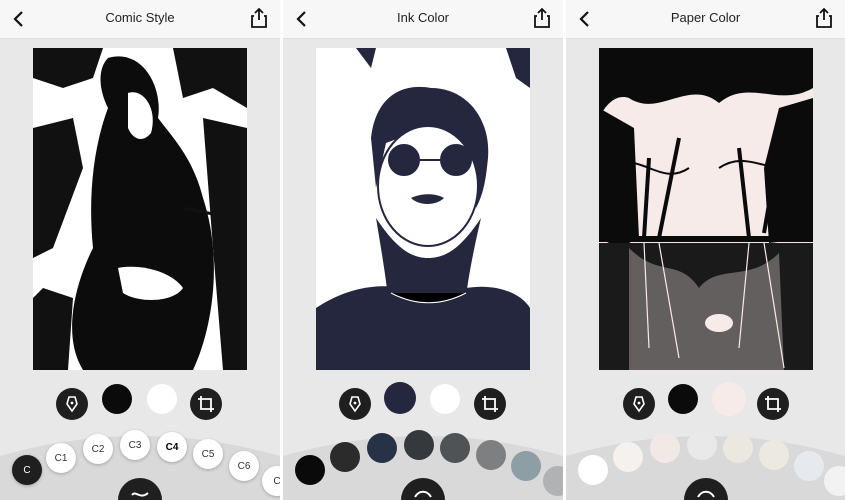  I want to click on top-bar: Paper Color, so click(705, 19).